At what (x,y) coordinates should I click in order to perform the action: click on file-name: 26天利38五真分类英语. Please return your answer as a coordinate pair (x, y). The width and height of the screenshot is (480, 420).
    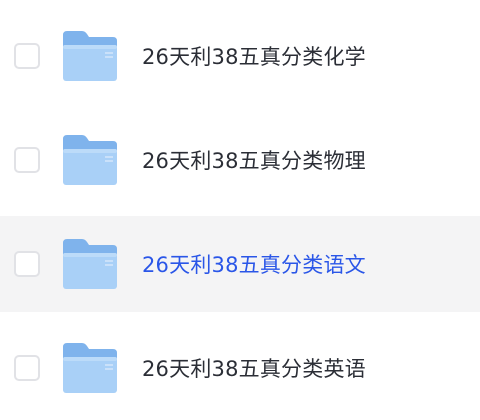
    Looking at the image, I should click on (254, 368).